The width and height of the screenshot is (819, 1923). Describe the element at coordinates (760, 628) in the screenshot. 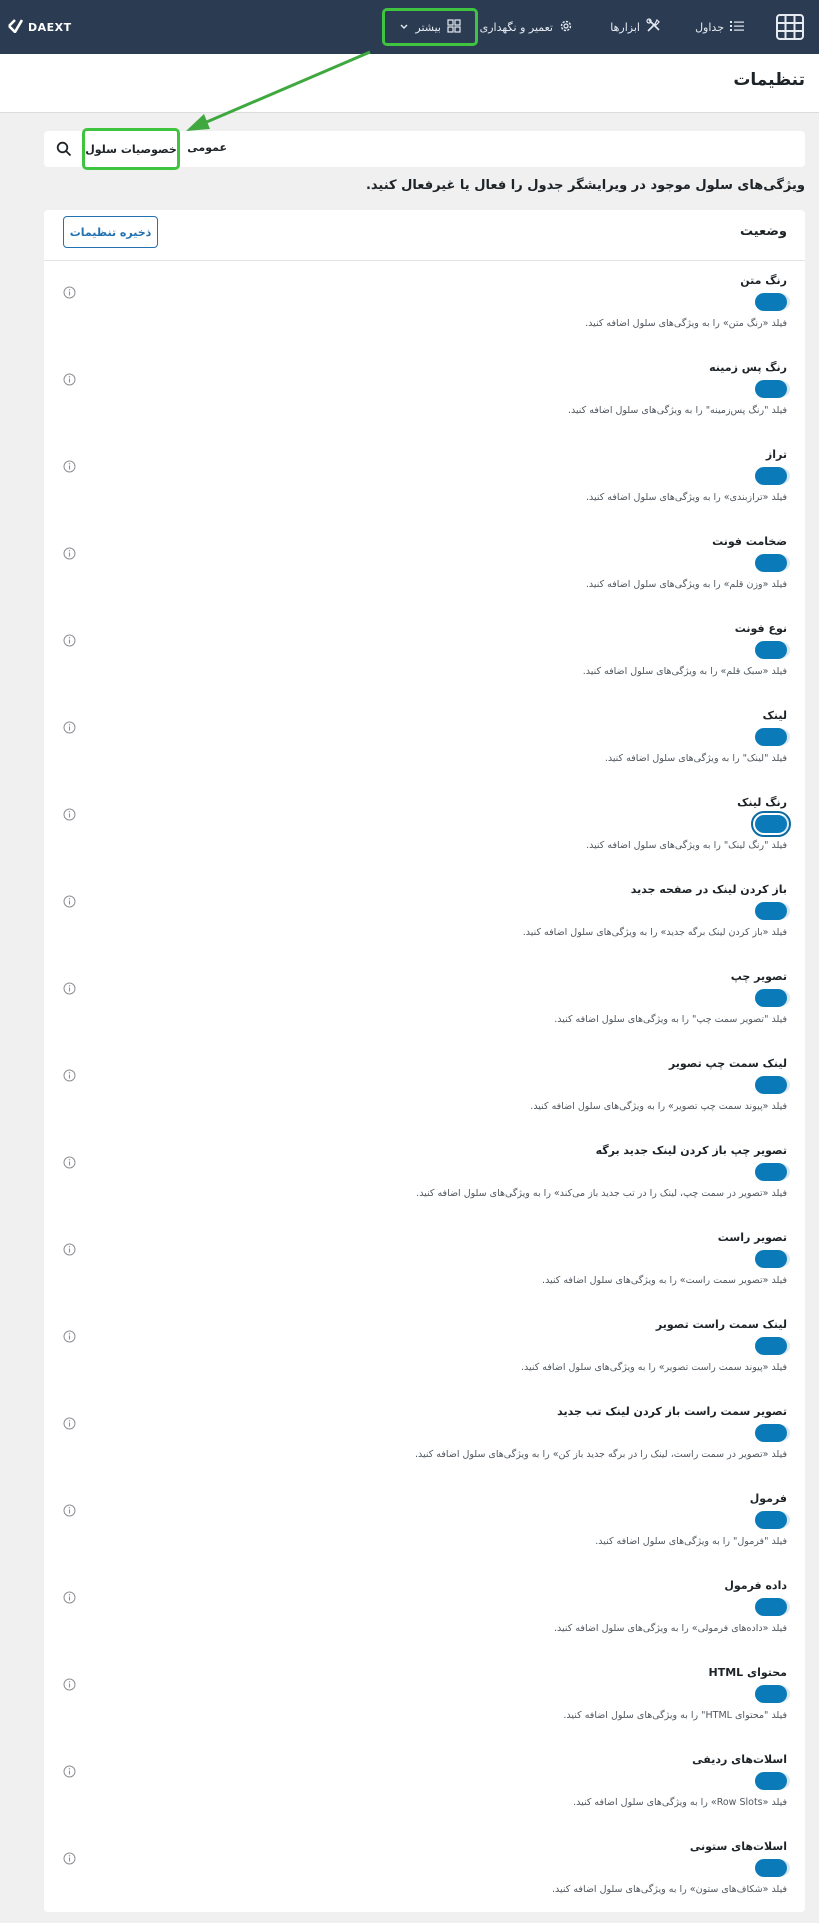

I see `option-label: نوع فونت` at that location.